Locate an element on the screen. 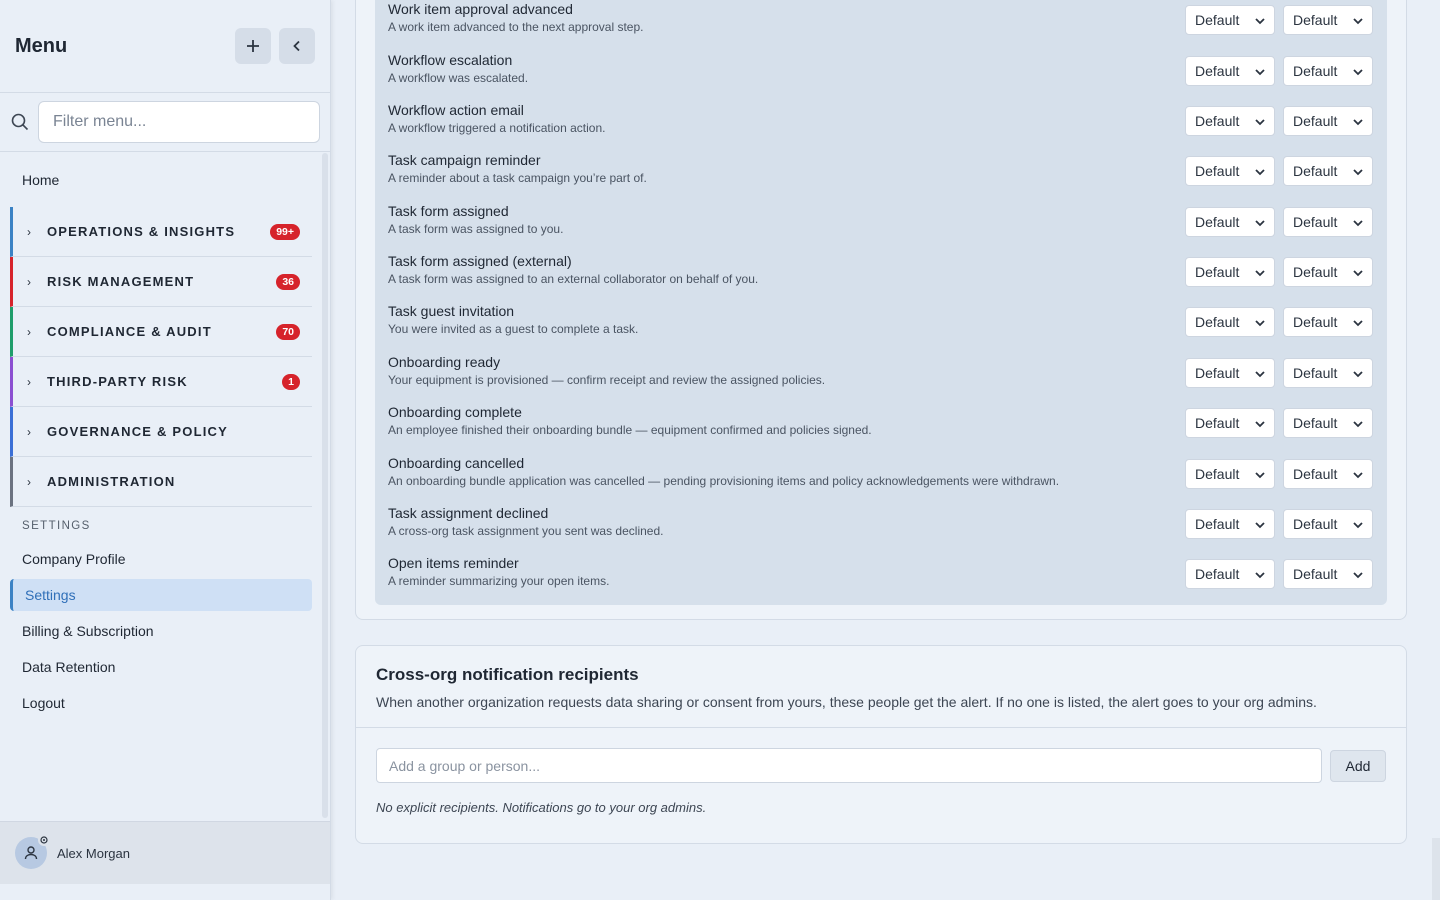  count-badge: 70 is located at coordinates (288, 331).